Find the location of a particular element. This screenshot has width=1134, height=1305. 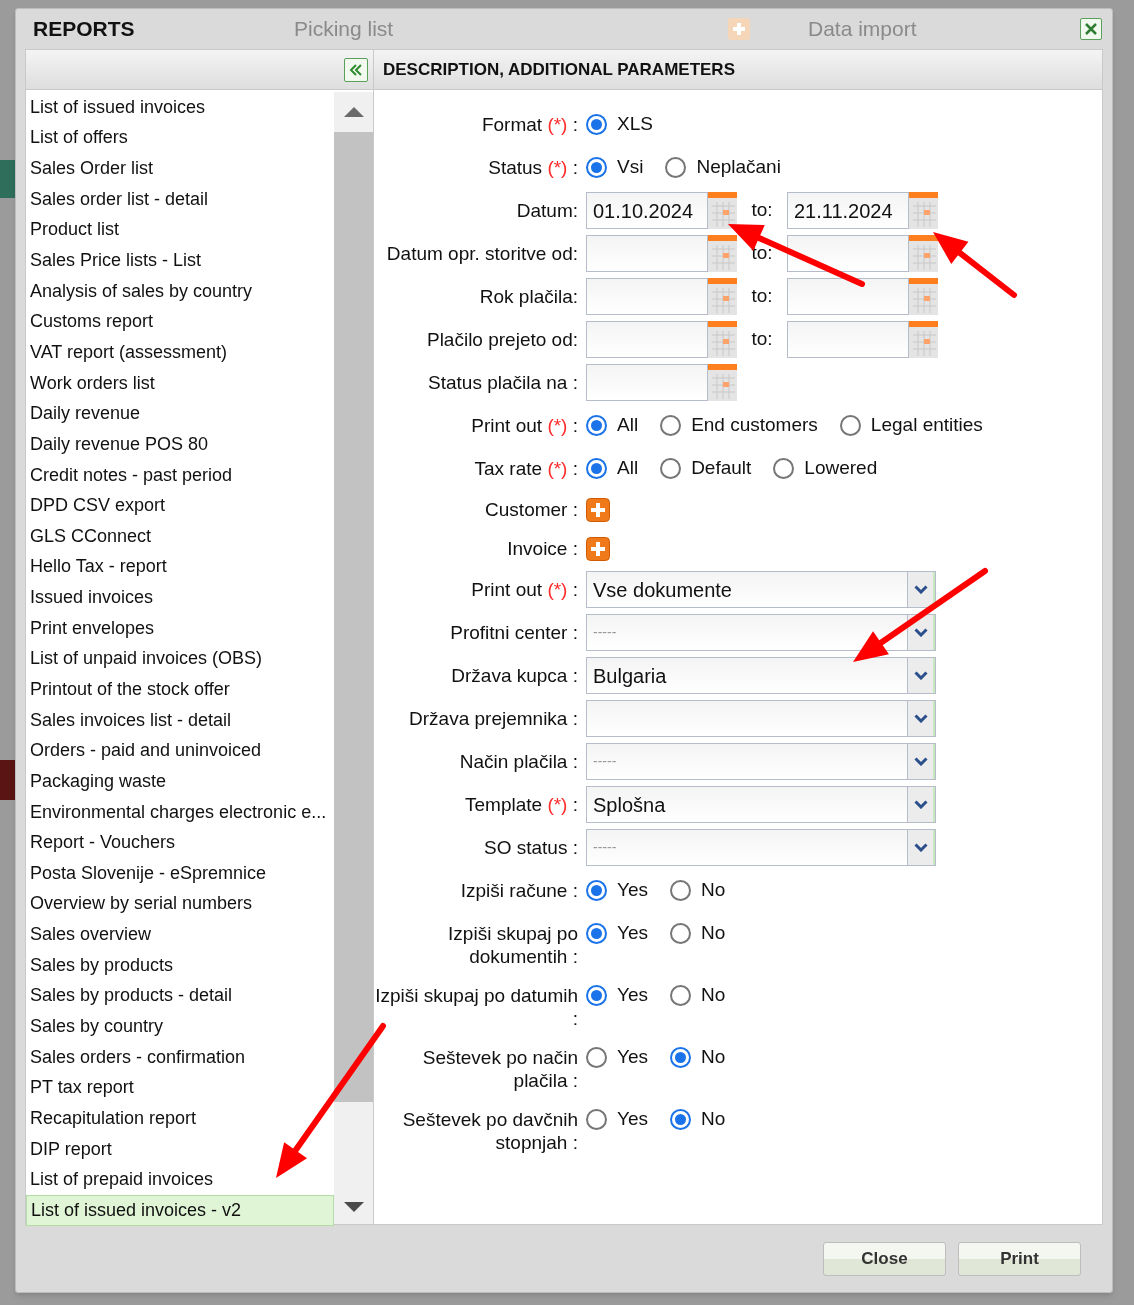

scroll-up-icon is located at coordinates (353, 112).